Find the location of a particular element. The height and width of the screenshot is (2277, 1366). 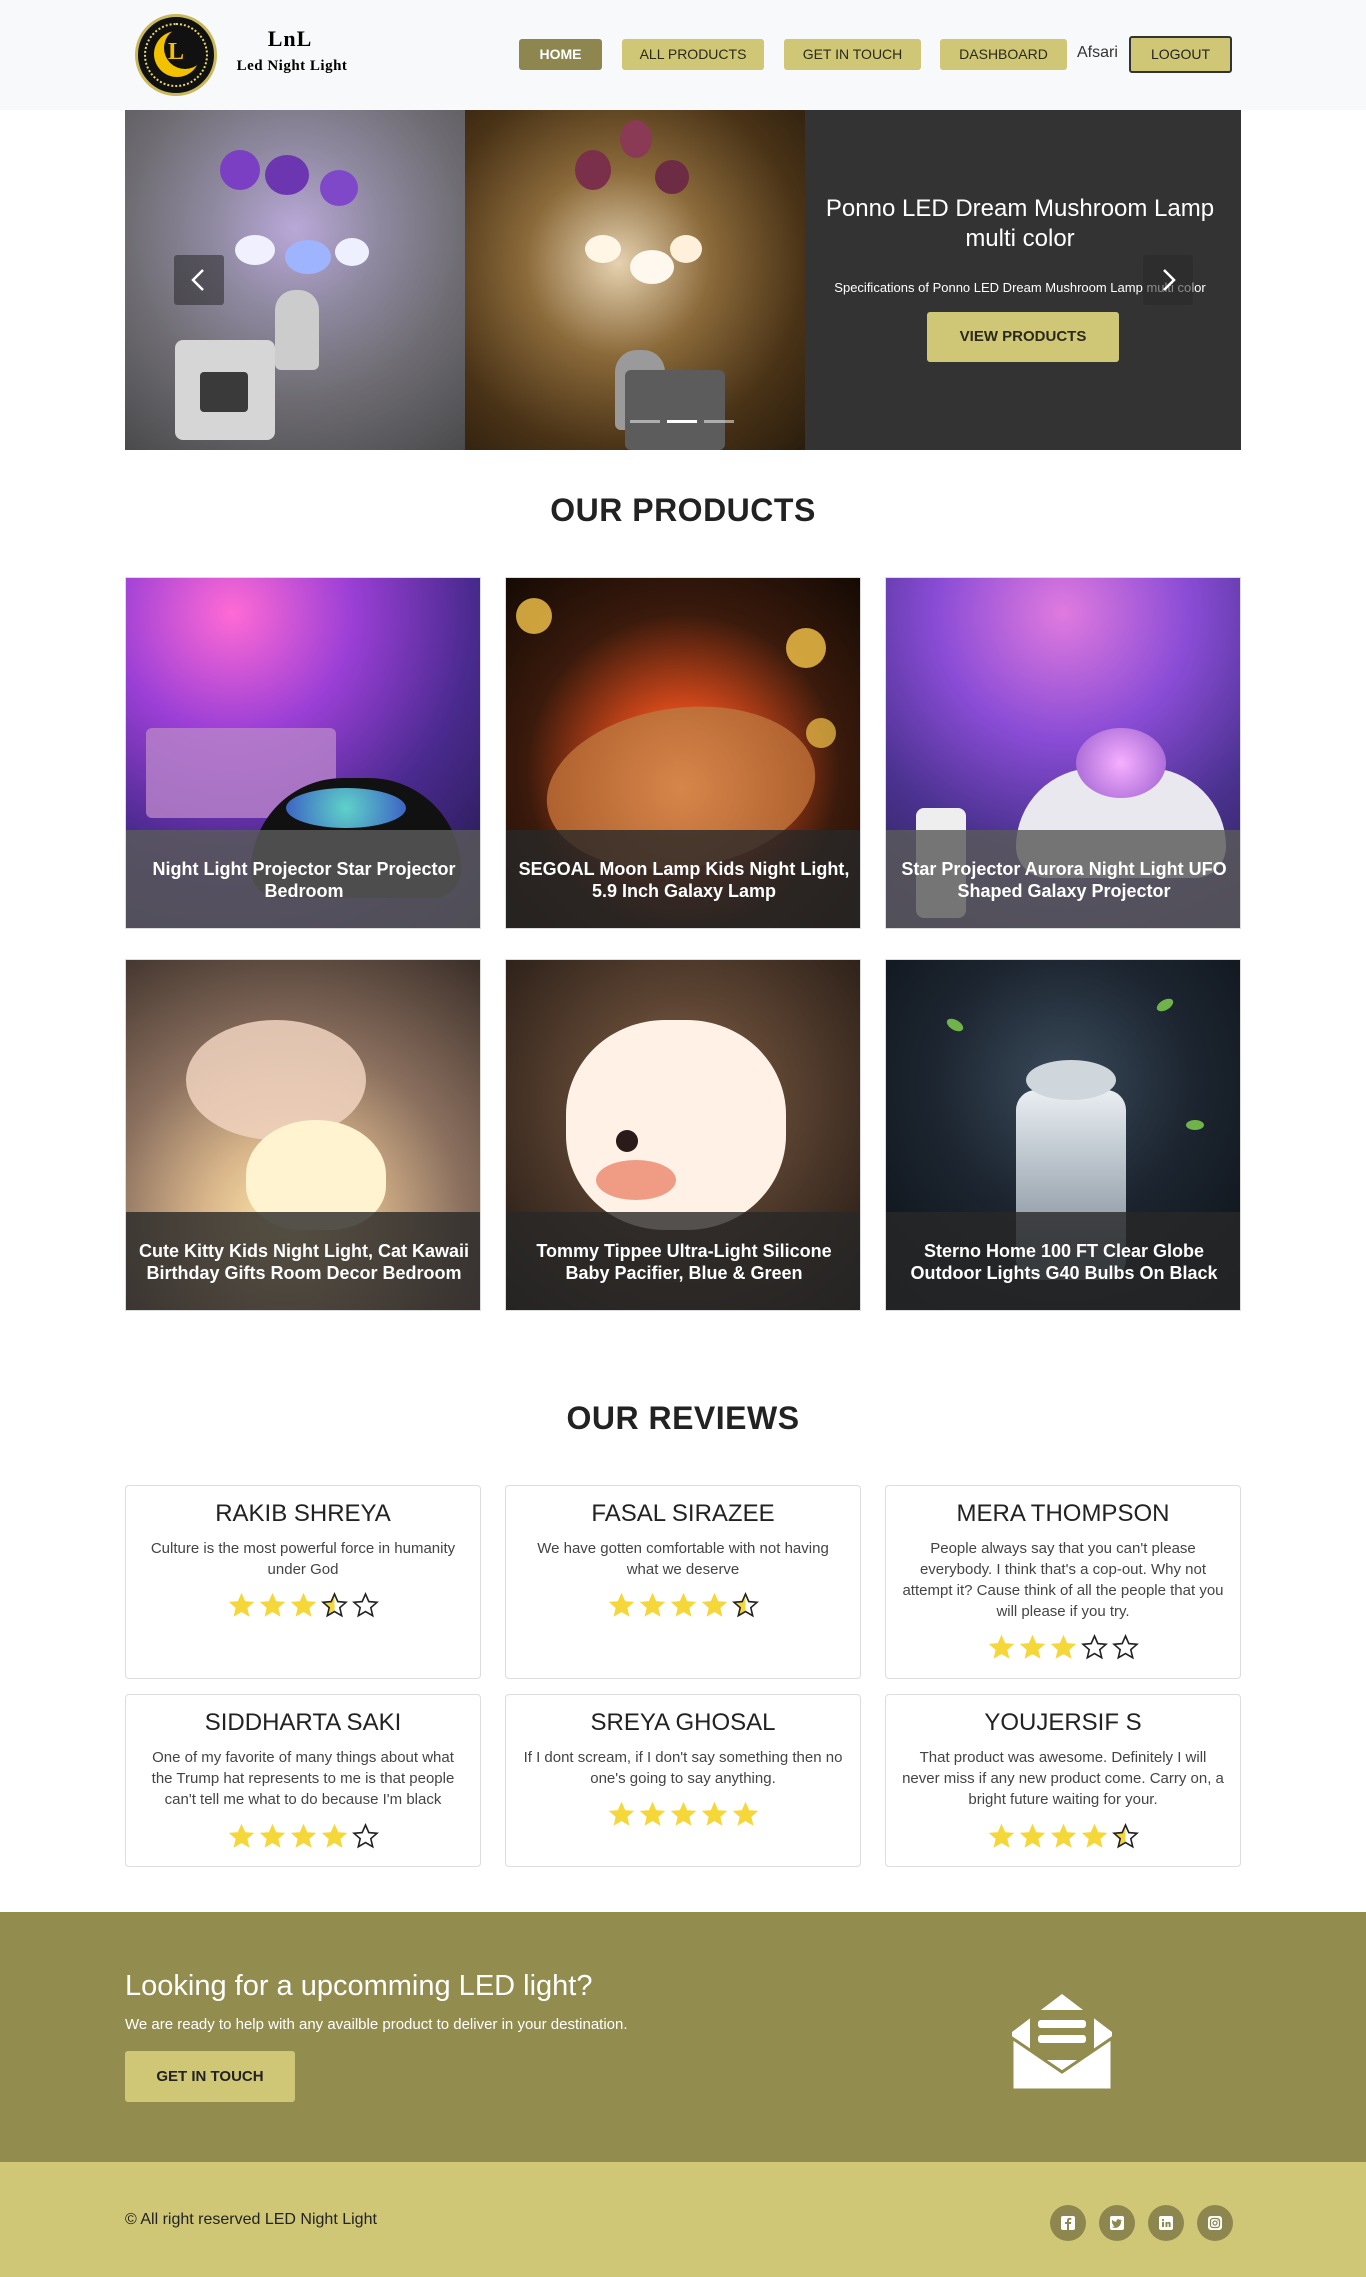

review-name: SREYA GHOSAL is located at coordinates (683, 1722).